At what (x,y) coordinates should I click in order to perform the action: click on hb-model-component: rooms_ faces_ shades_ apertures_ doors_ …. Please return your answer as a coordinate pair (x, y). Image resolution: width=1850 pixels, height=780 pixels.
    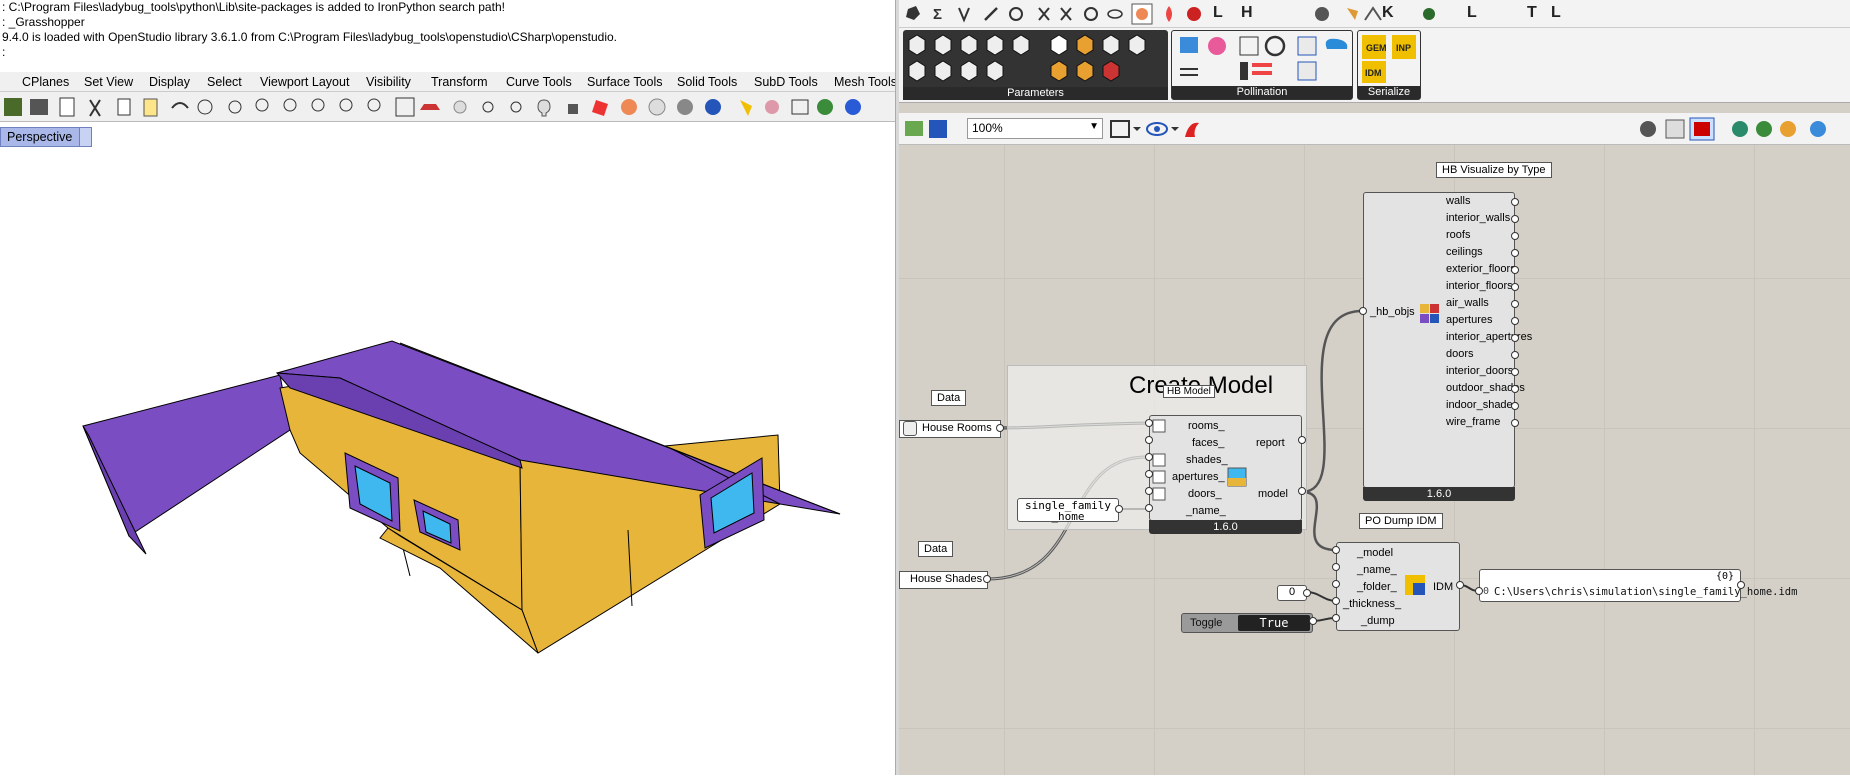
    Looking at the image, I should click on (1225, 474).